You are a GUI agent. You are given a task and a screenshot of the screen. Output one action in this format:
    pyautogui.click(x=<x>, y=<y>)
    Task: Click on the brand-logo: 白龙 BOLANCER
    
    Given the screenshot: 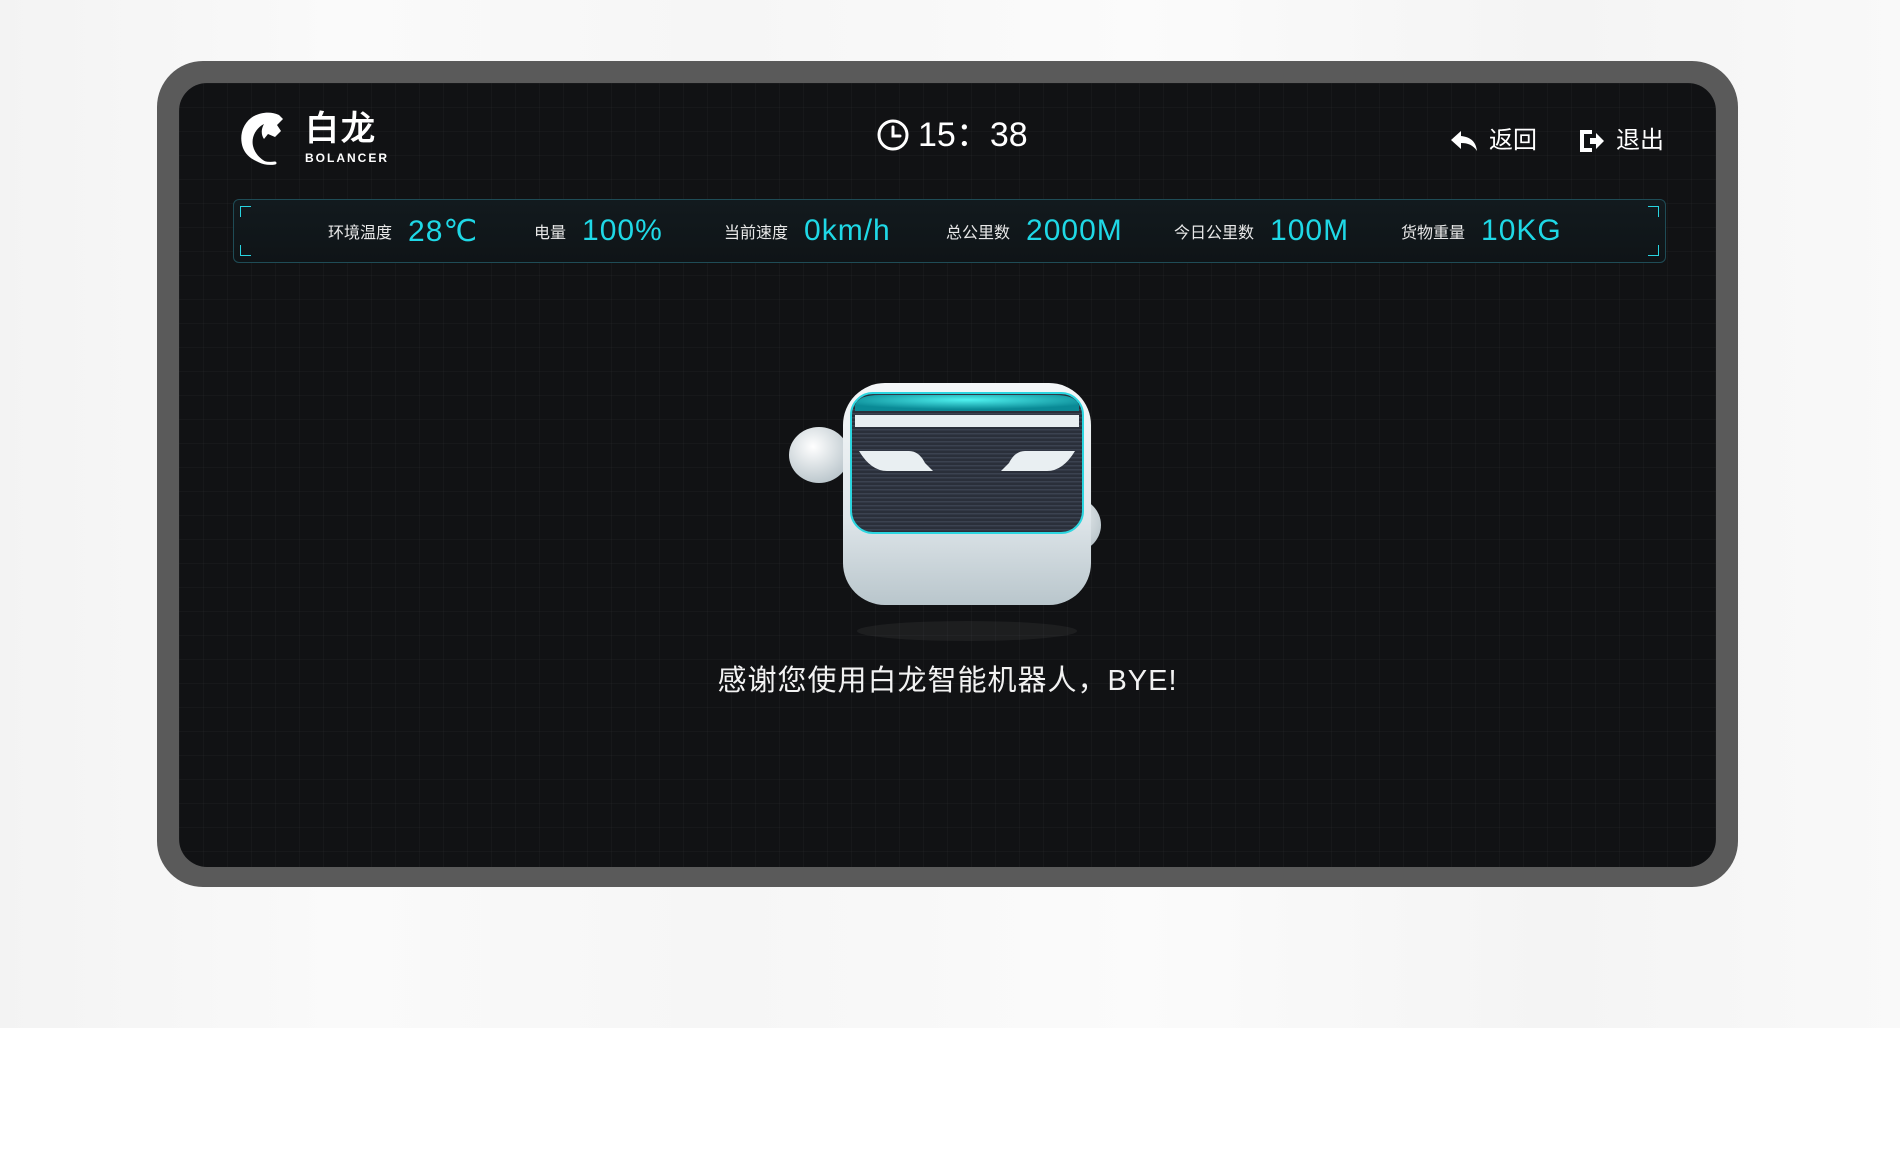 What is the action you would take?
    pyautogui.click(x=316, y=138)
    